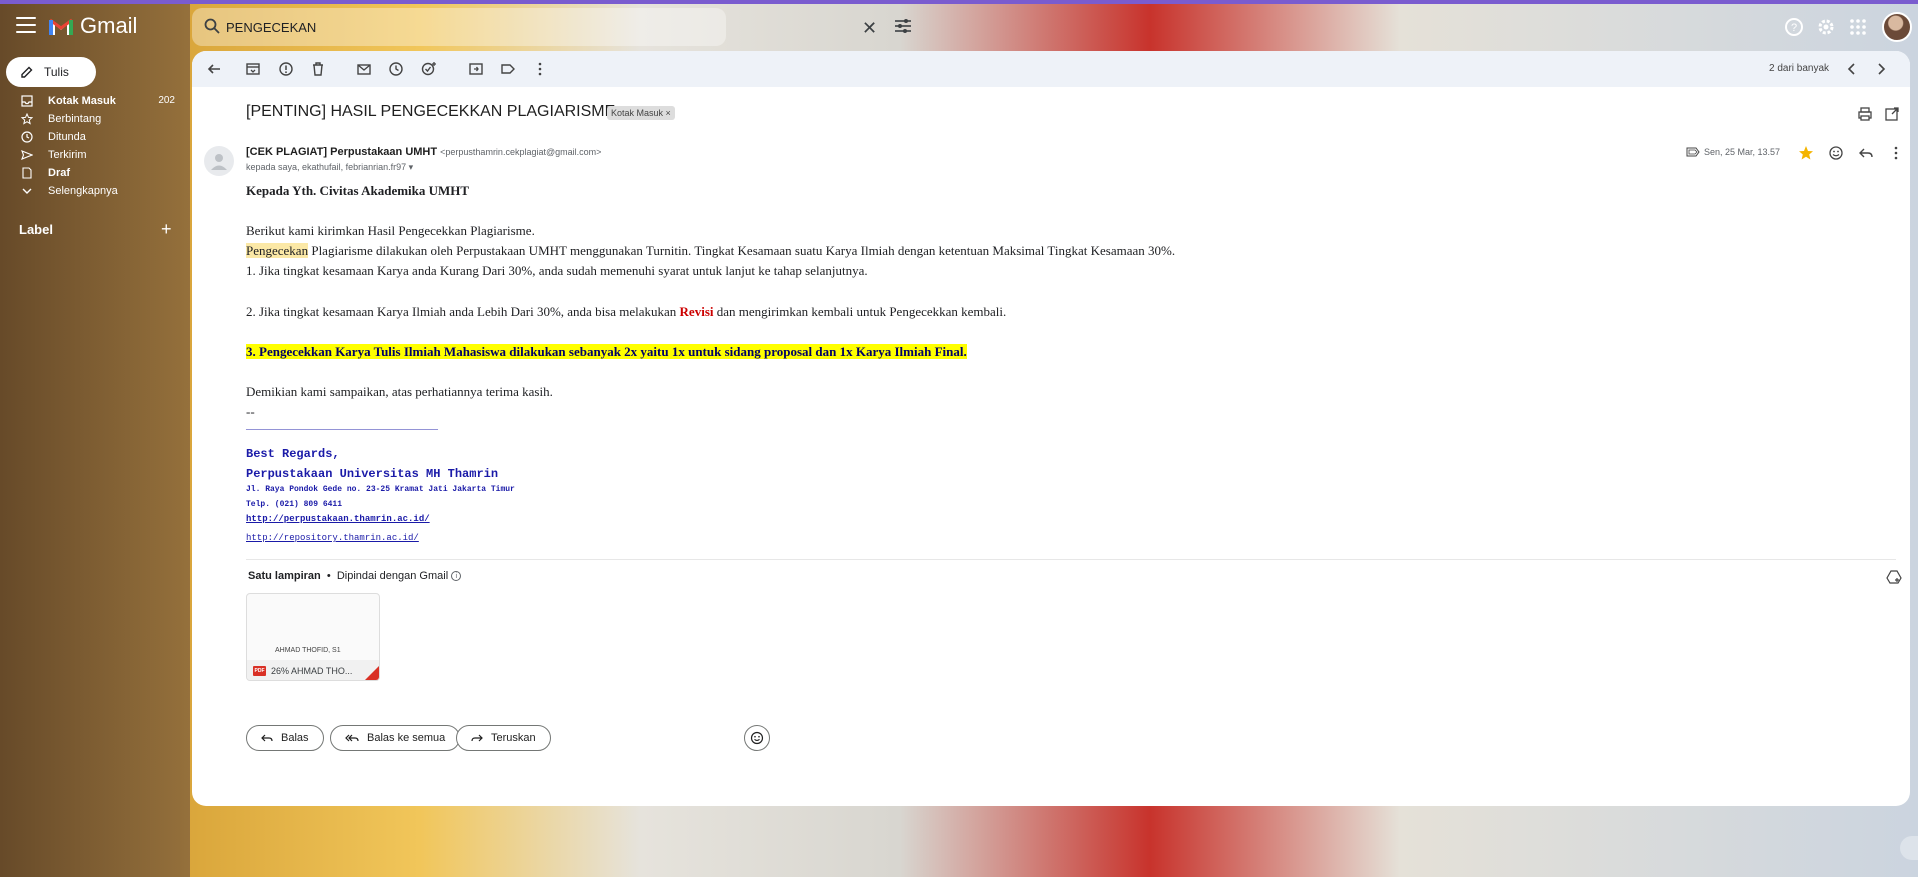 The height and width of the screenshot is (877, 1918). Describe the element at coordinates (1742, 152) in the screenshot. I see `email-date: Sen, 25 Mar, 13.57` at that location.